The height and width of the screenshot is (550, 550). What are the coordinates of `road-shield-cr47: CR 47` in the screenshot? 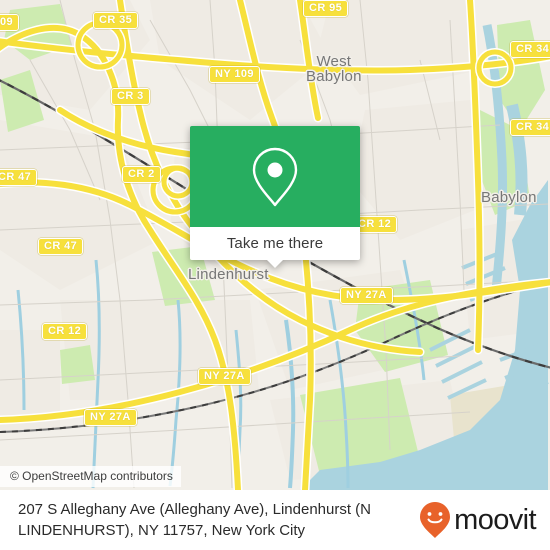 It's located at (61, 246).